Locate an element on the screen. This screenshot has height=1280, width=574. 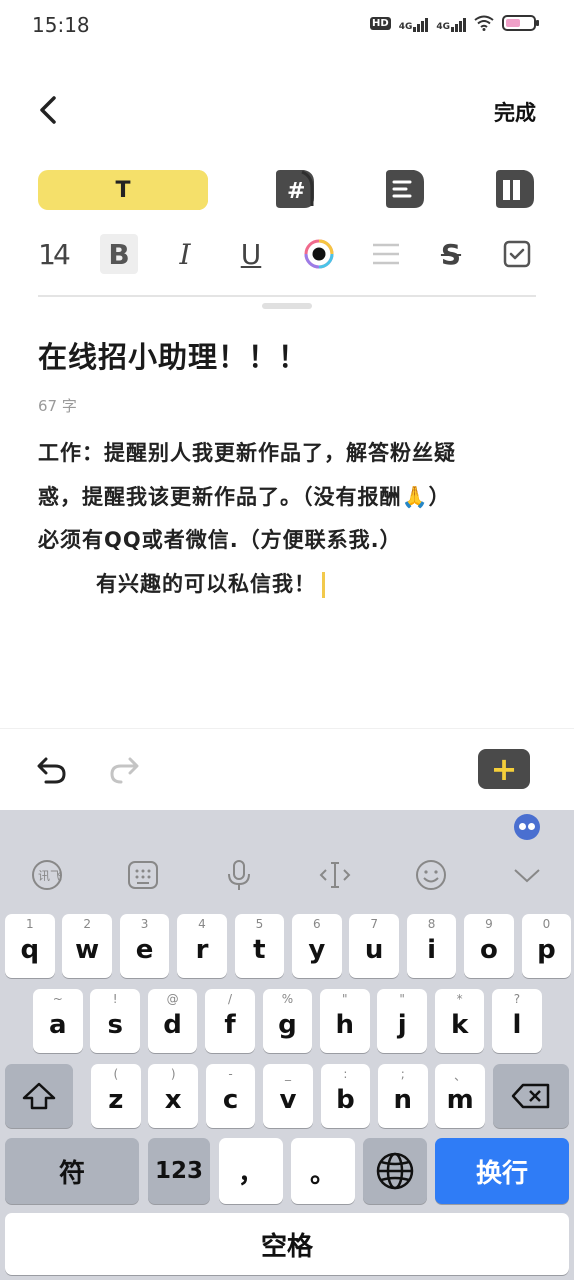
language-key is located at coordinates (395, 1171).